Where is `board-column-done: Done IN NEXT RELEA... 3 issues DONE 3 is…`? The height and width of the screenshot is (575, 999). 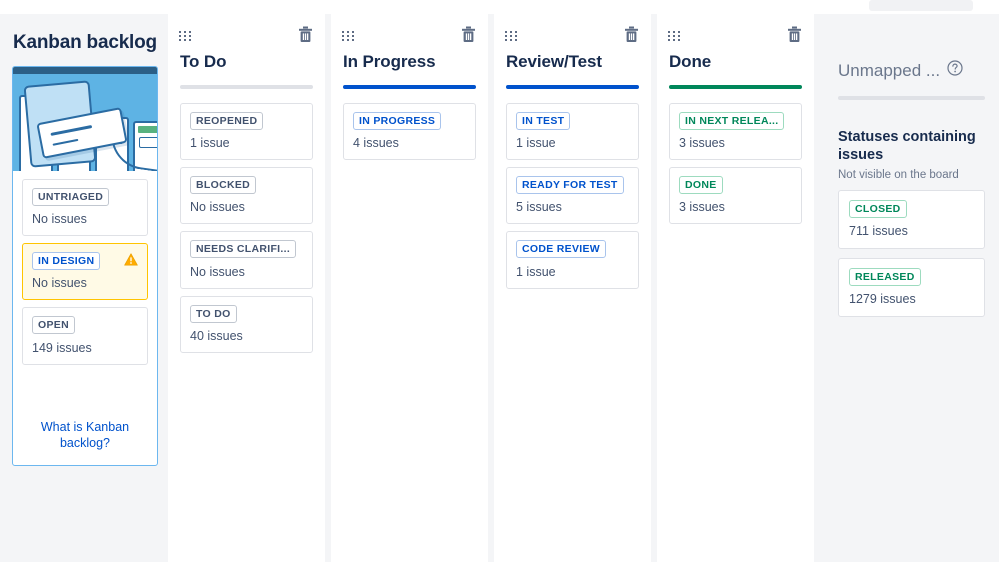 board-column-done: Done IN NEXT RELEA... 3 issues DONE 3 is… is located at coordinates (735, 288).